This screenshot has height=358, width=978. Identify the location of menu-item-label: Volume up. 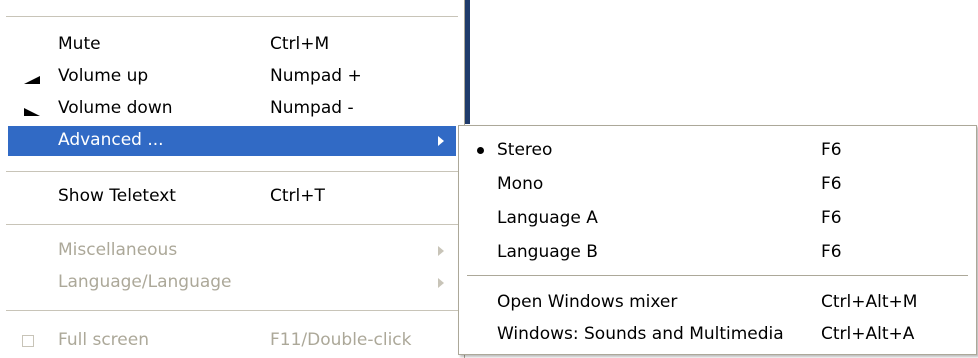
(103, 76).